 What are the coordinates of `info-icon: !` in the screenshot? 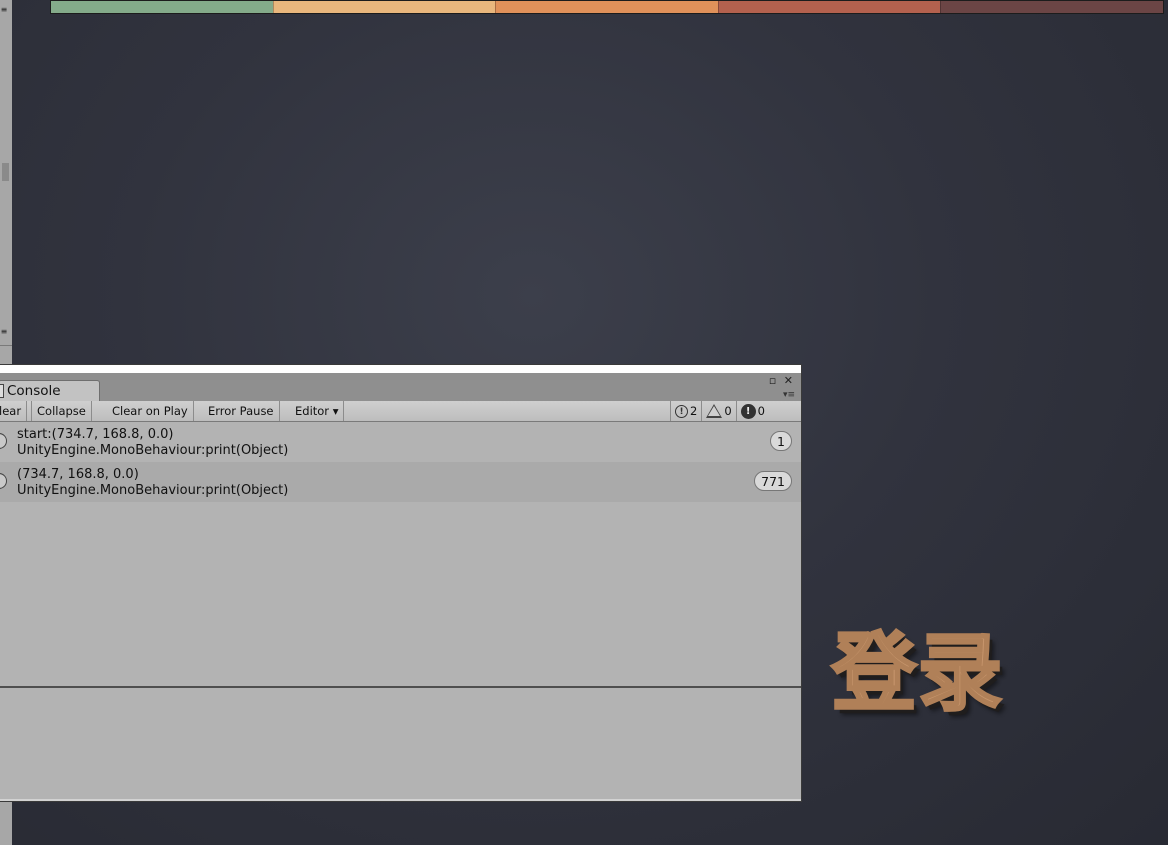 It's located at (681, 411).